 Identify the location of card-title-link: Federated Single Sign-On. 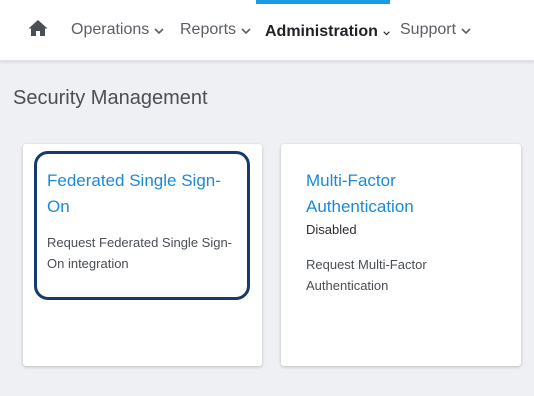
(142, 194).